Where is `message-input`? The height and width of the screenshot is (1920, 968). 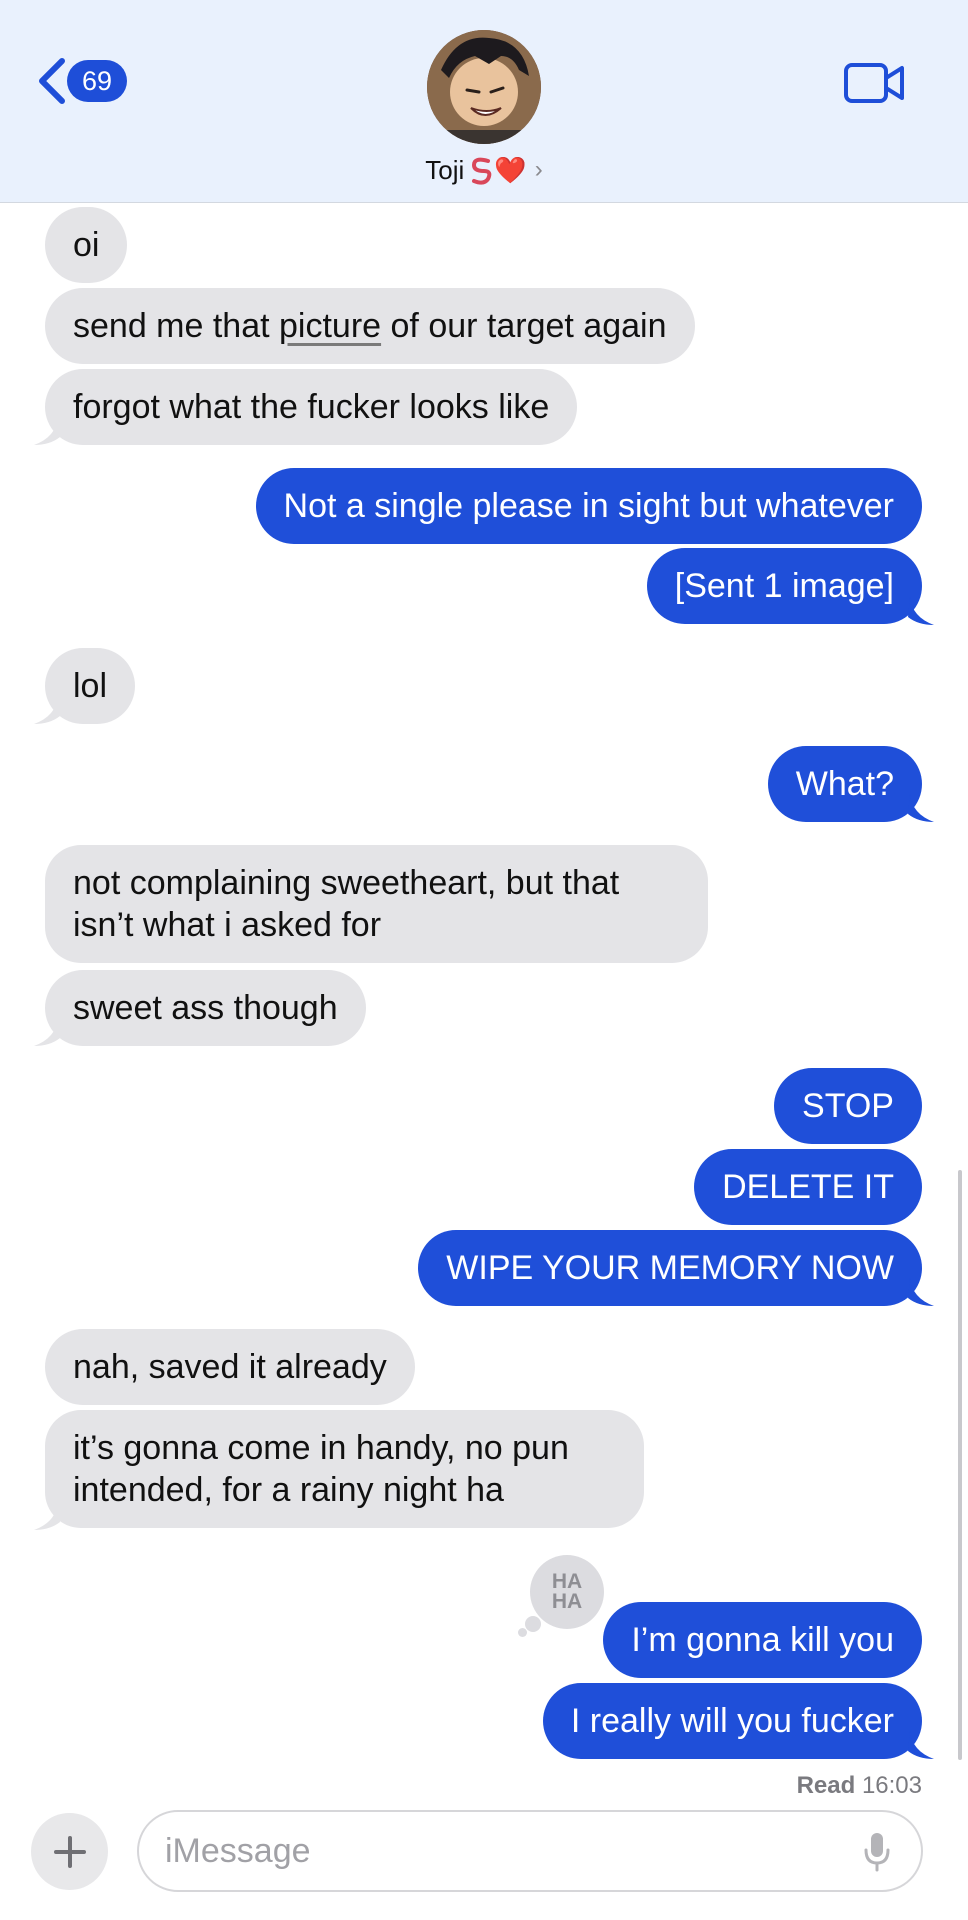 message-input is located at coordinates (505, 1851).